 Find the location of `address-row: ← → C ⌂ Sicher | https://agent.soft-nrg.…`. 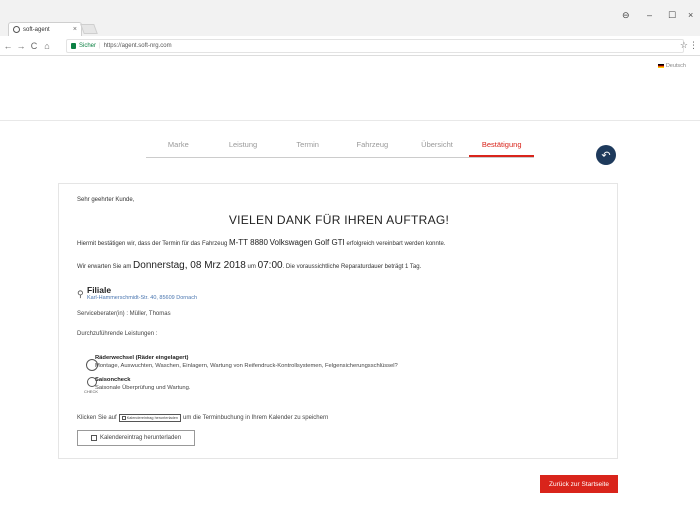

address-row: ← → C ⌂ Sicher | https://agent.soft-nrg.… is located at coordinates (350, 46).